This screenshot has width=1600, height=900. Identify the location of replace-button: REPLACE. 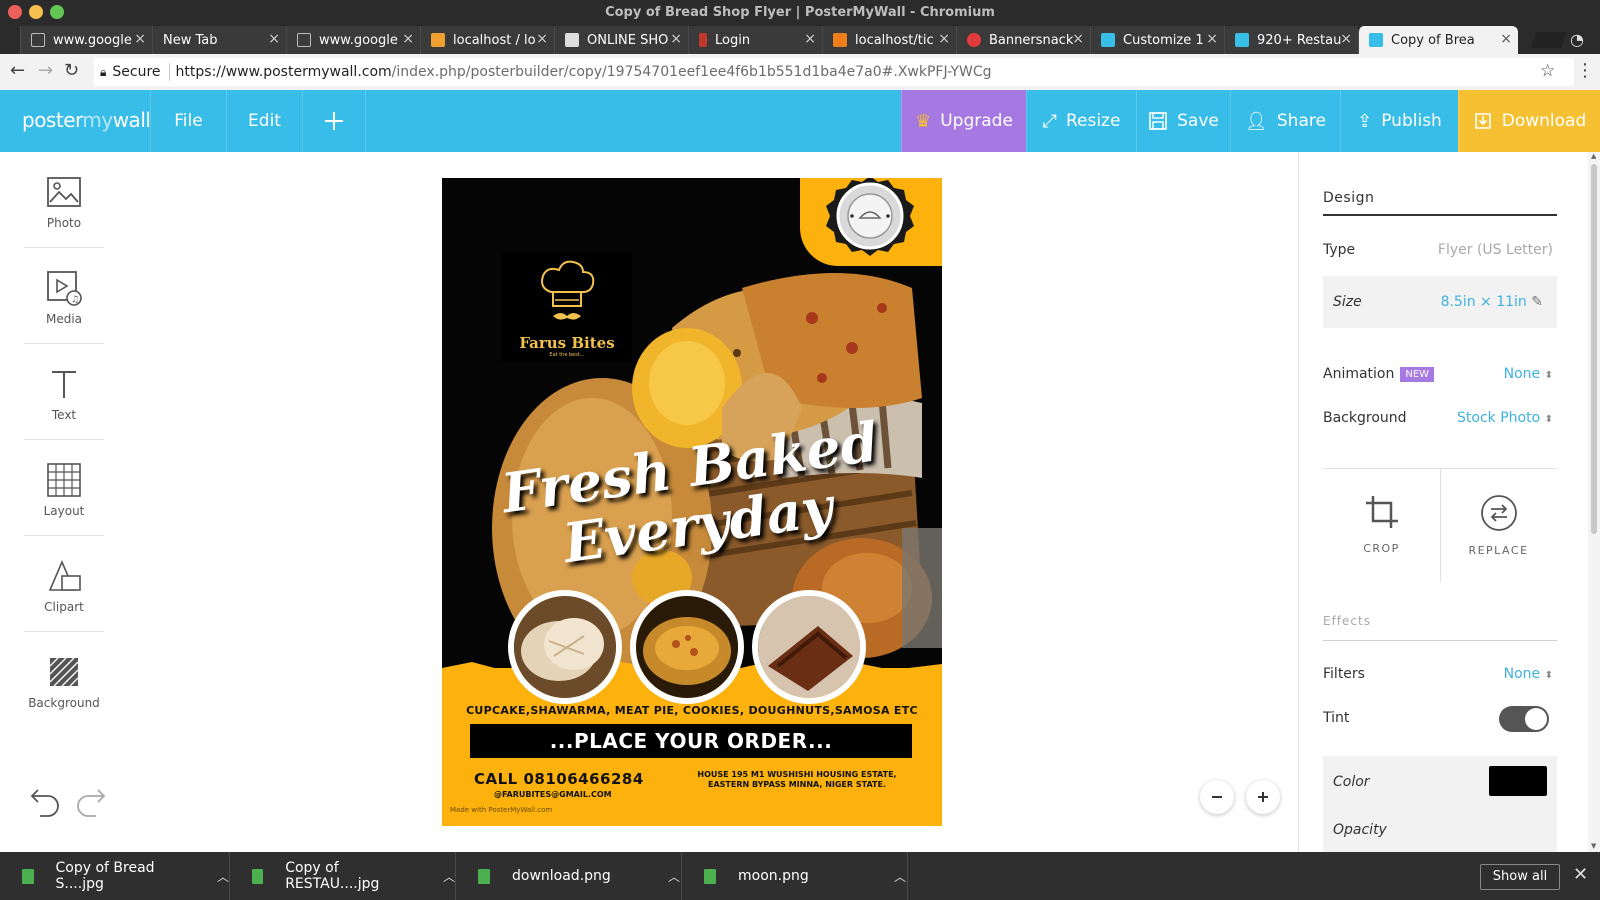
(1498, 525).